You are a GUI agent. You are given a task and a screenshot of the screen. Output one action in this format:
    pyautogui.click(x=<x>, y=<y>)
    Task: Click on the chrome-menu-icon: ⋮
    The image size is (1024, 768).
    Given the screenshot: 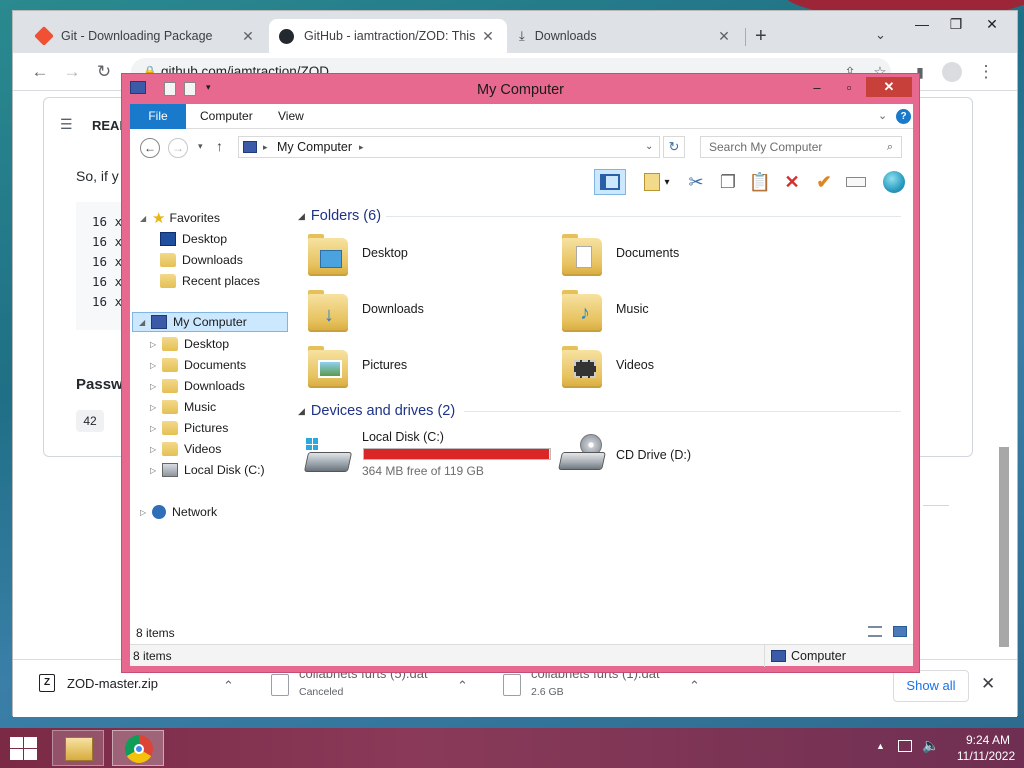 What is the action you would take?
    pyautogui.click(x=986, y=72)
    